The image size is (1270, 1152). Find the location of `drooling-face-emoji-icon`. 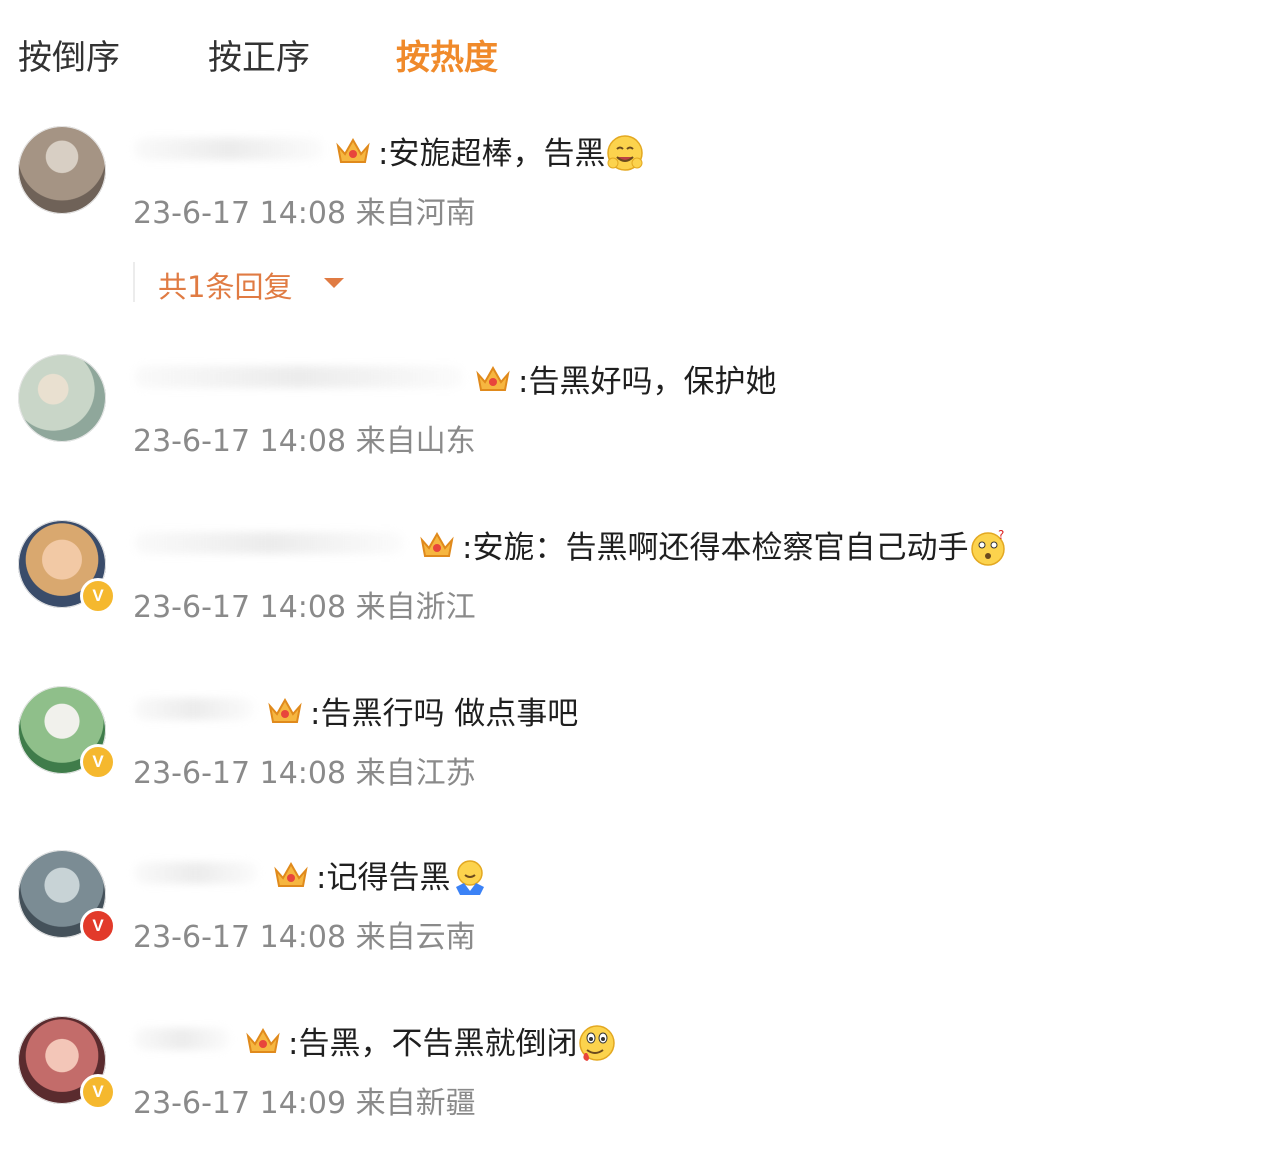

drooling-face-emoji-icon is located at coordinates (597, 1042).